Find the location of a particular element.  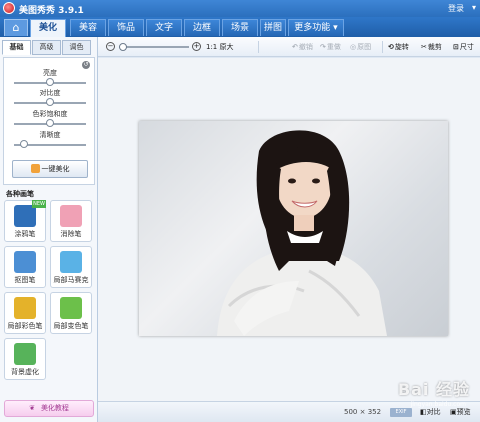

brush-local-color: 局部彩色笔 is located at coordinates (25, 313).